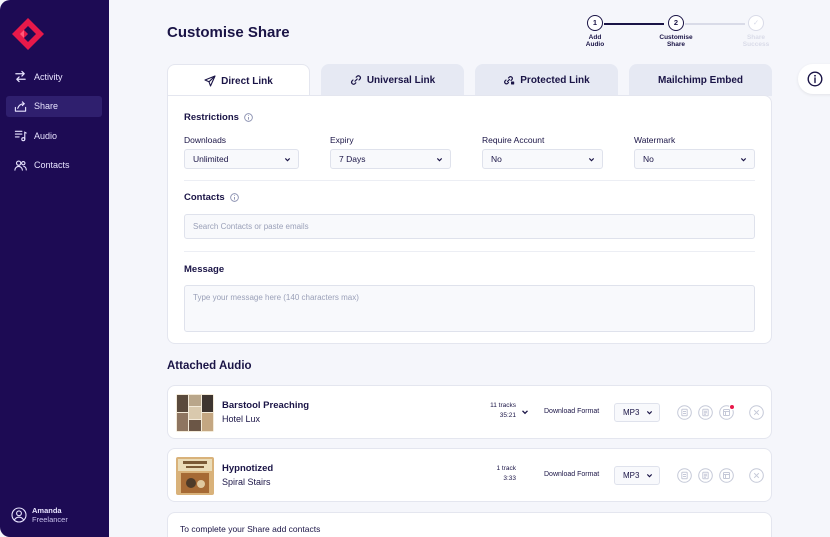  I want to click on step-number: 2, so click(676, 23).